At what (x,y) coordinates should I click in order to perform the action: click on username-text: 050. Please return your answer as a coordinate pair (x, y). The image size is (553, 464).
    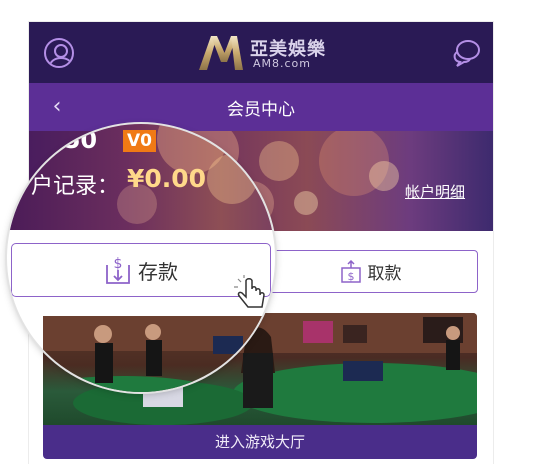
    Looking at the image, I should click on (72, 140).